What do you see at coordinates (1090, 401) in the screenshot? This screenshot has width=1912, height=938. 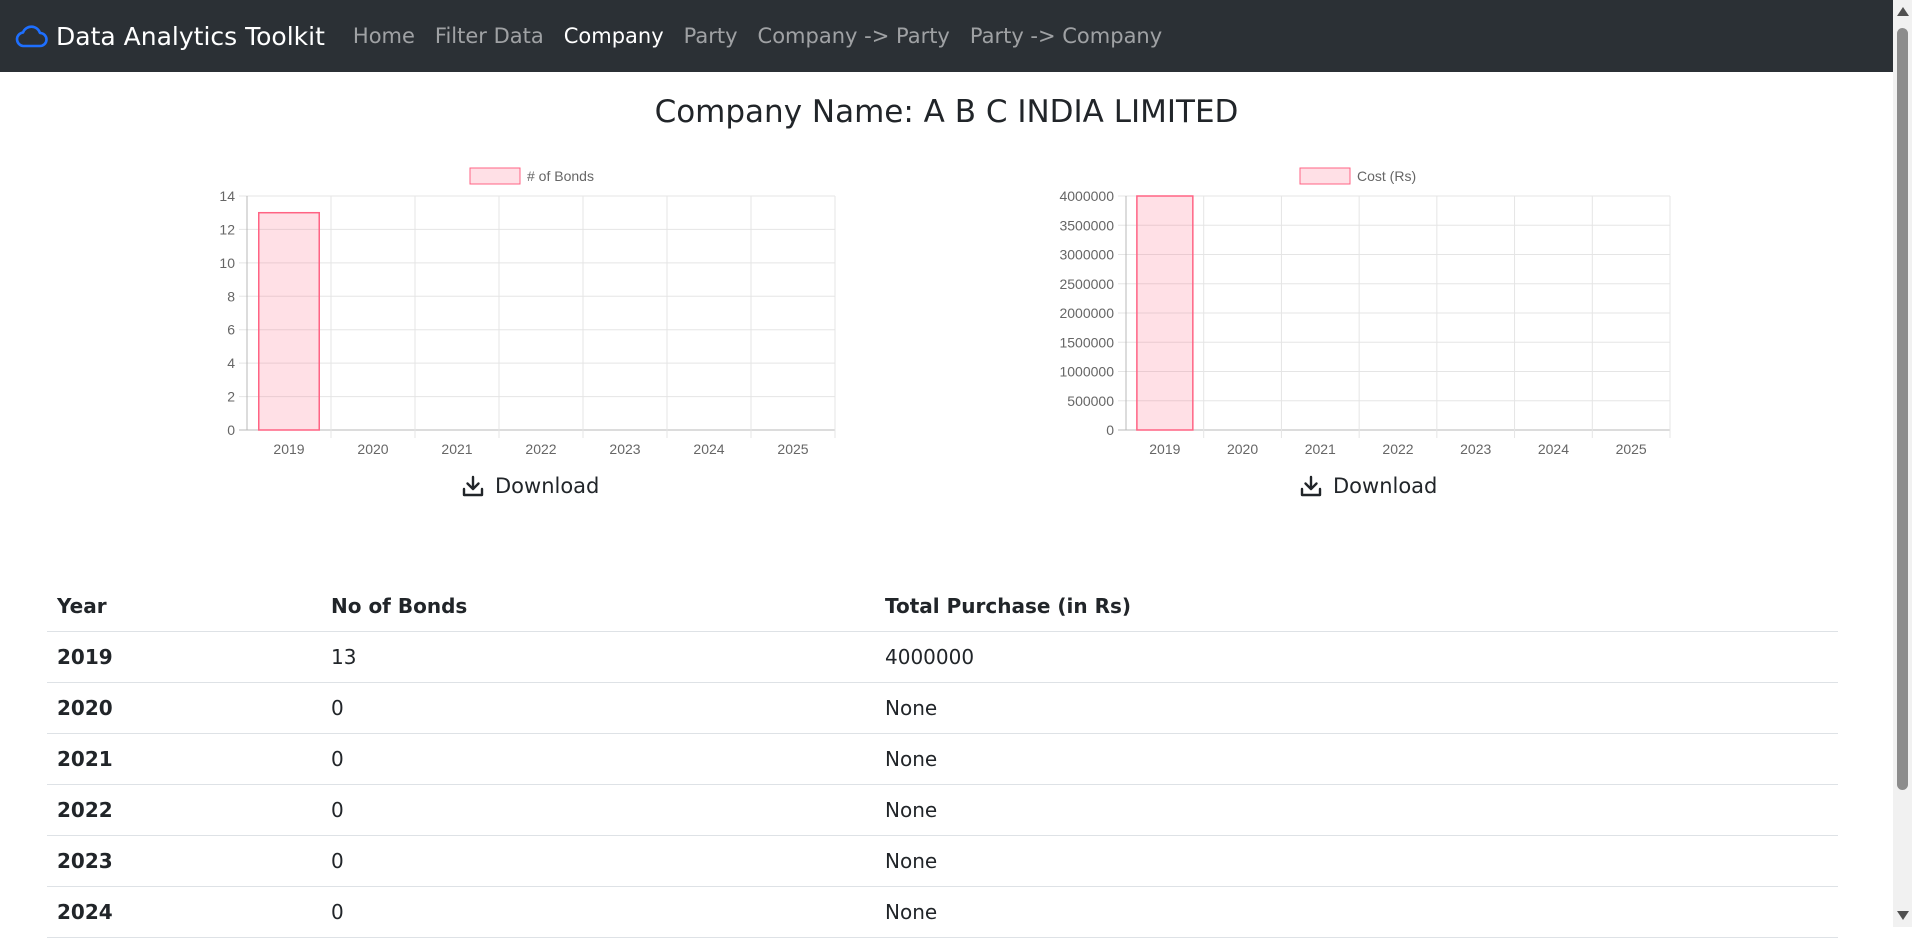 I see `y-tick-label: 500000` at bounding box center [1090, 401].